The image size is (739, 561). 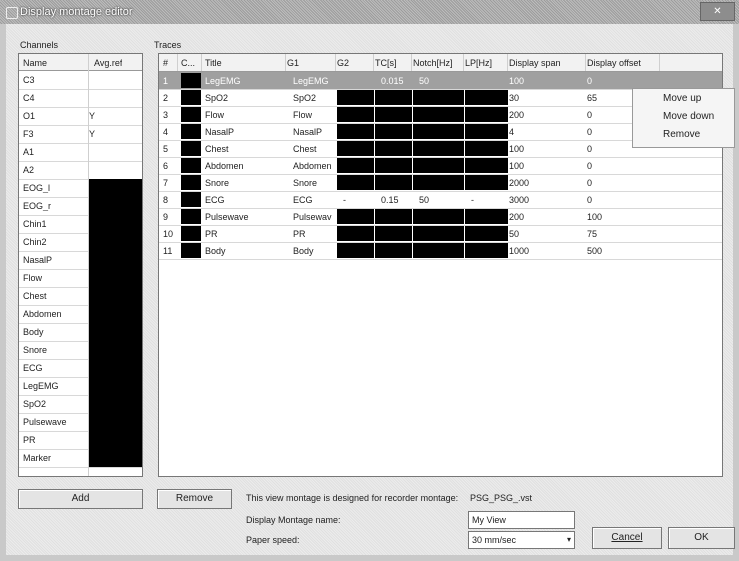 I want to click on menu-item-remove: Remove, so click(x=681, y=134).